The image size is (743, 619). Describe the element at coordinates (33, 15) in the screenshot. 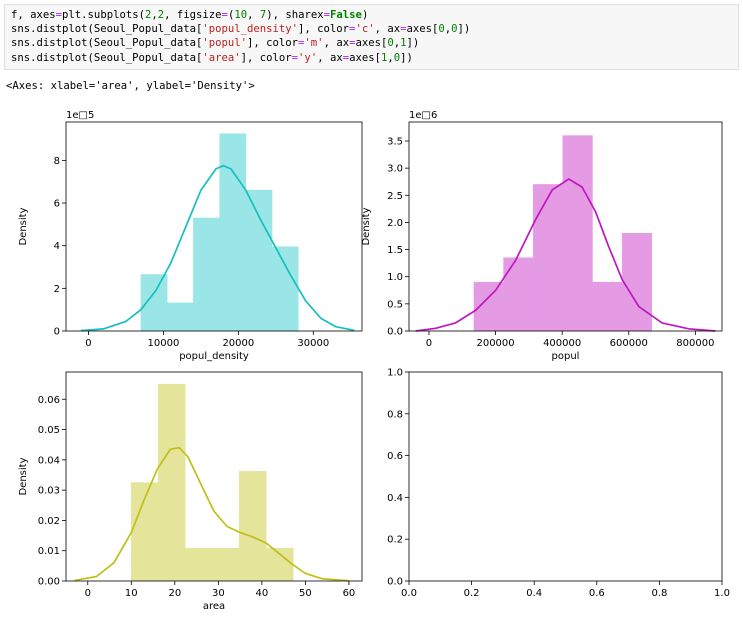

I see `code-token: f, axes` at that location.